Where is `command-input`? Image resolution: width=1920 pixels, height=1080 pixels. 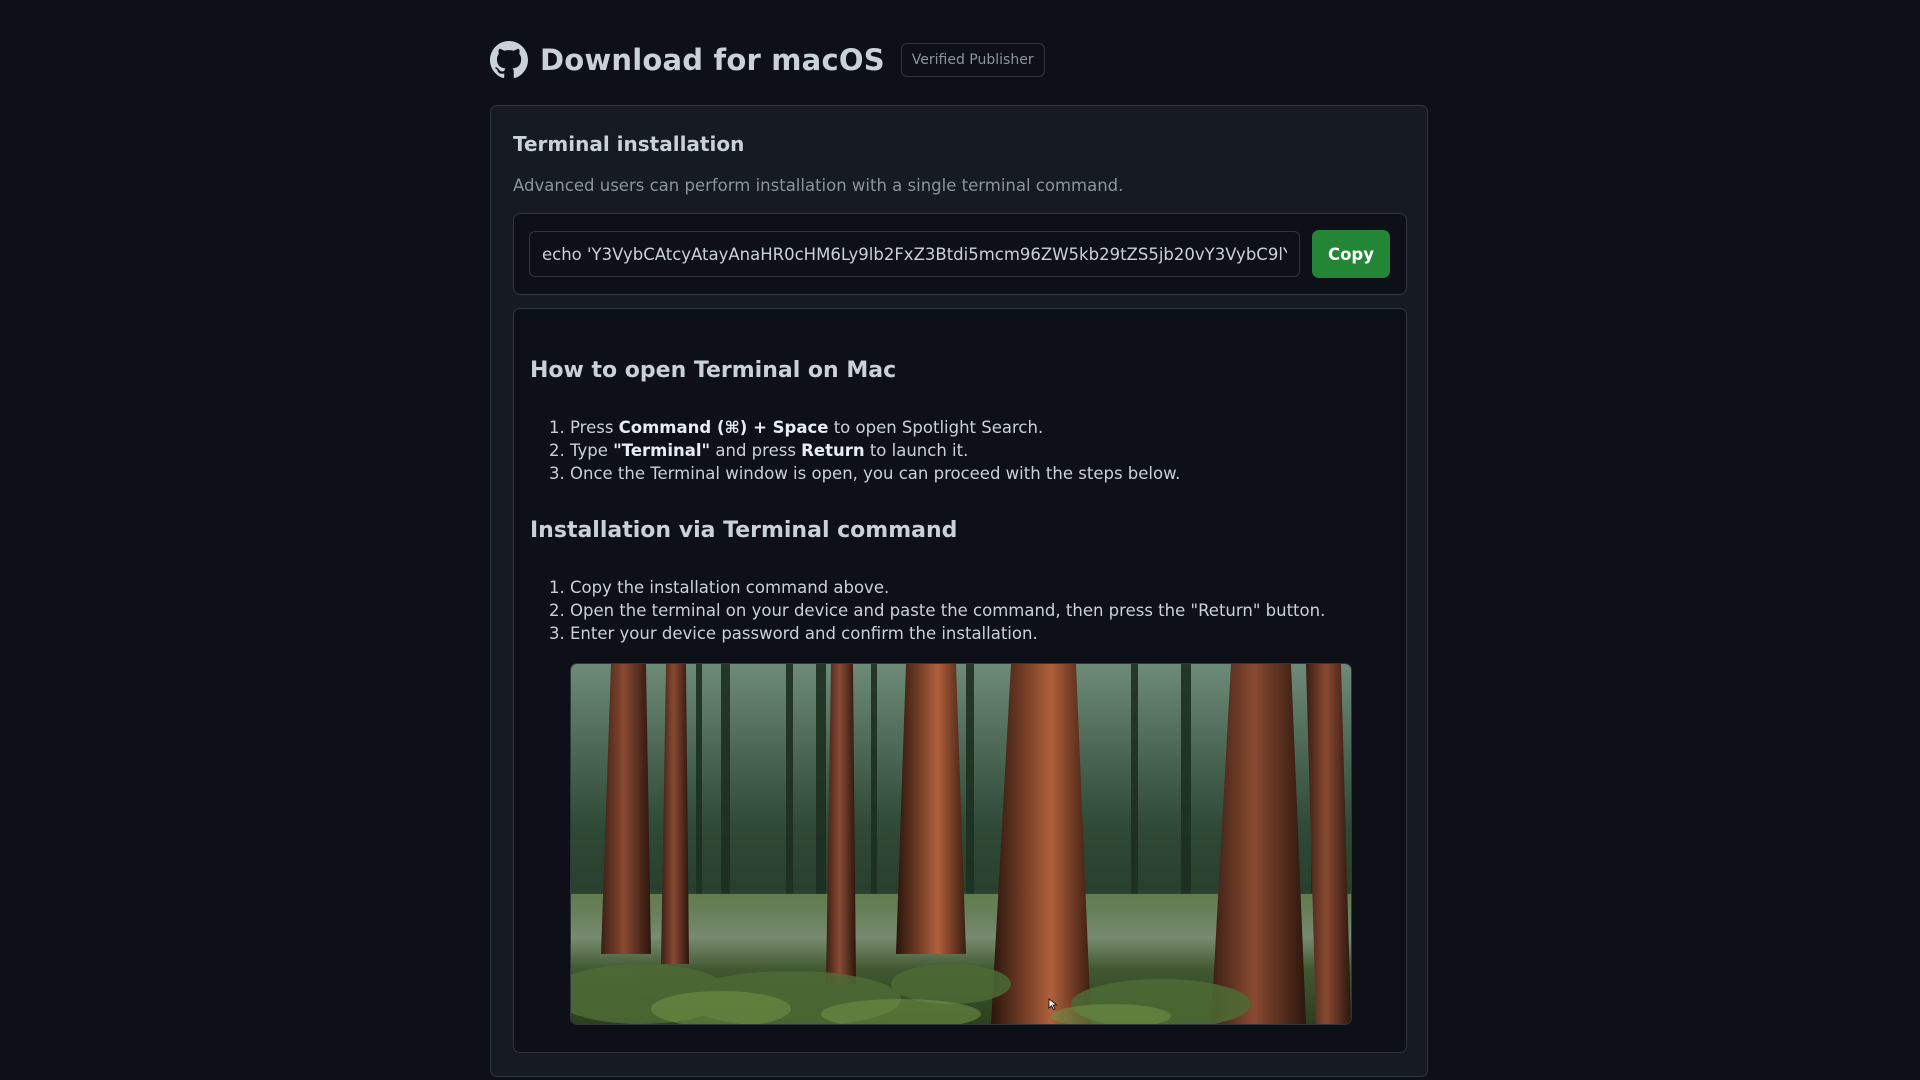
command-input is located at coordinates (914, 254).